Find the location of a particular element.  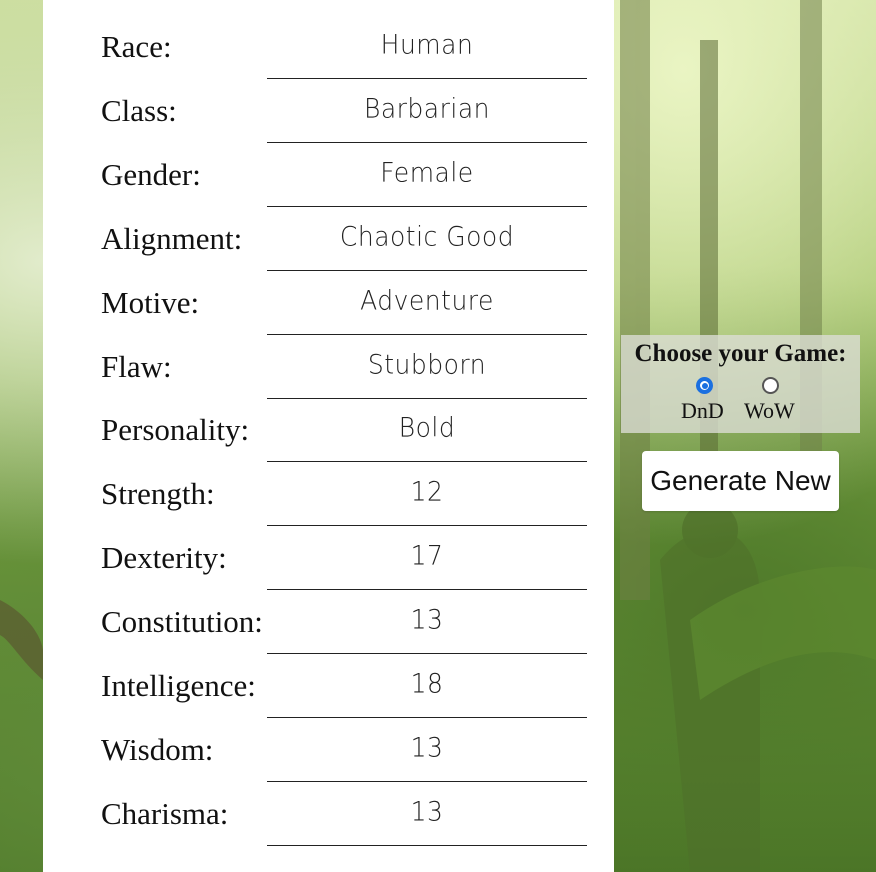

game-chooser: Choose your Game: DnD WoW is located at coordinates (740, 384).